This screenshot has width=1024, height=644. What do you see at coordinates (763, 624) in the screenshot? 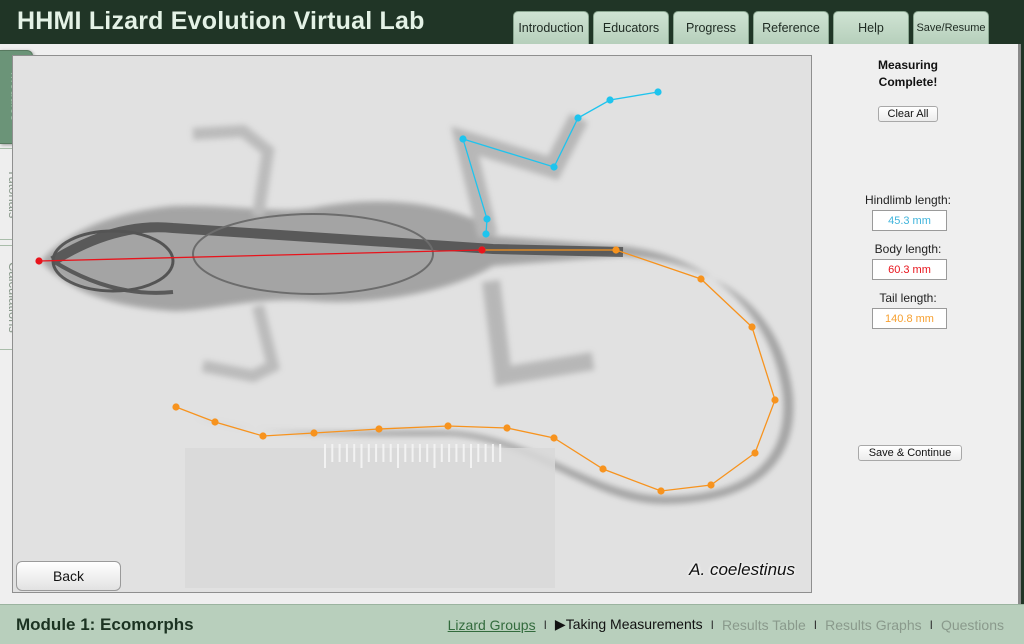
I see `crumb-results-table: Results Table` at bounding box center [763, 624].